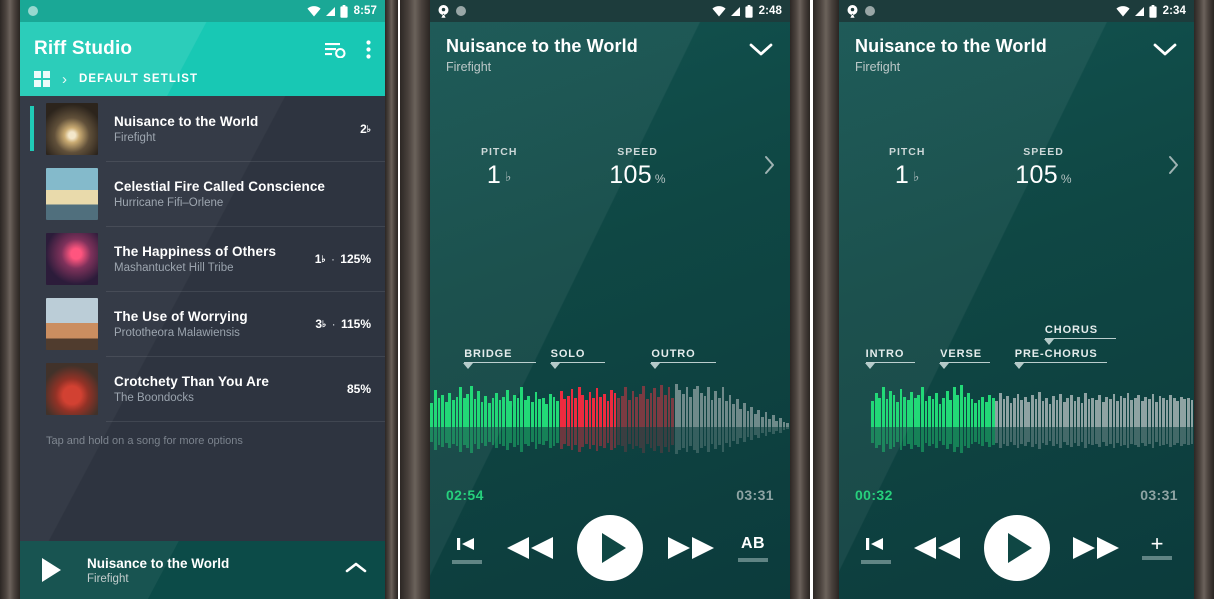  Describe the element at coordinates (335, 49) in the screenshot. I see `sort-options-icon` at that location.